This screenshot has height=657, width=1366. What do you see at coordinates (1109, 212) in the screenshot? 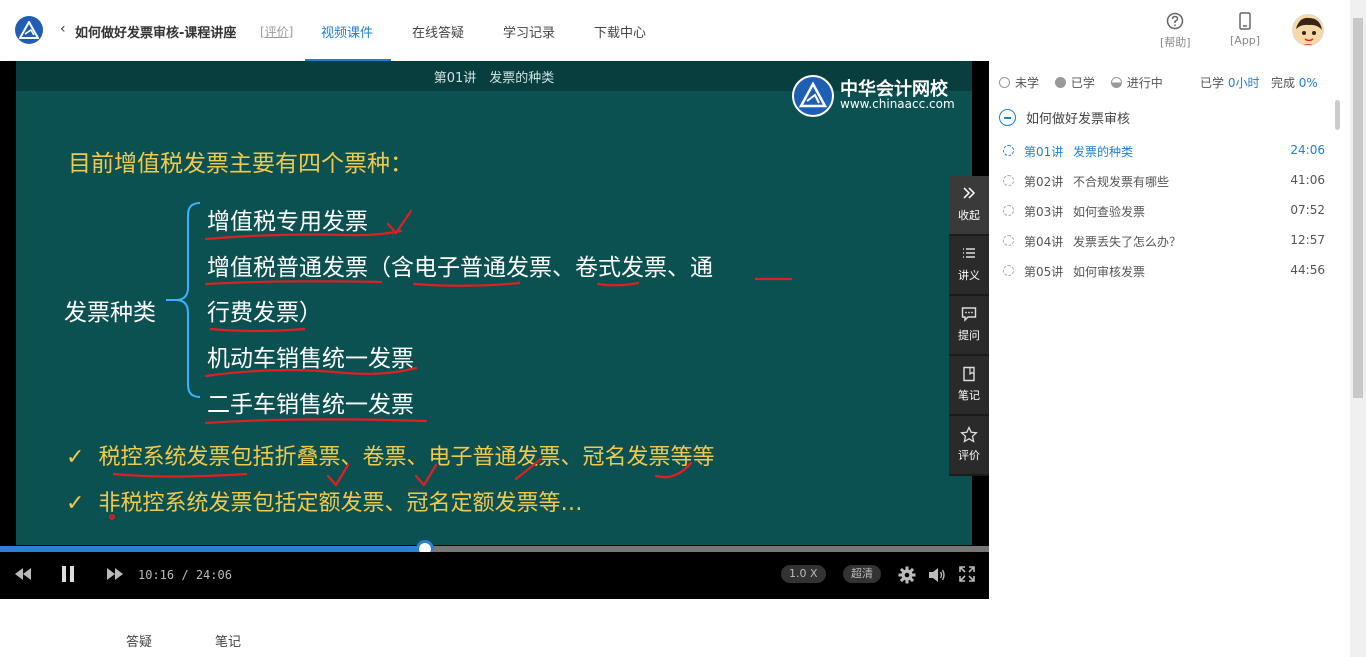
I see `lesson-name: 如何查验发票` at bounding box center [1109, 212].